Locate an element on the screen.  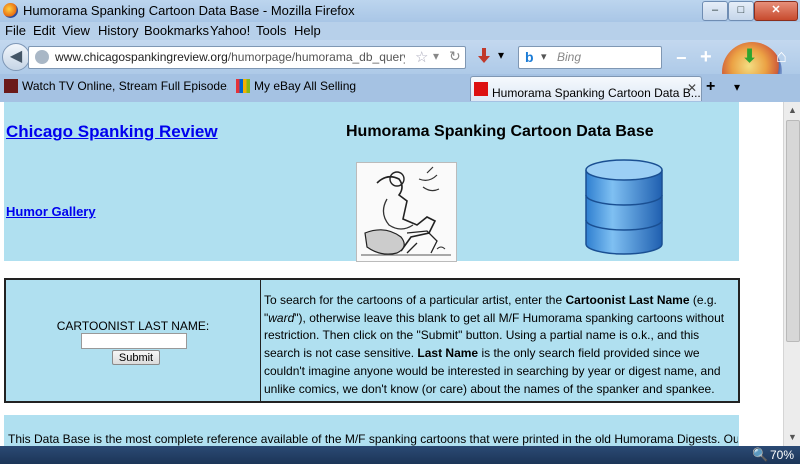
scrollbar-thumb is located at coordinates (793, 231).